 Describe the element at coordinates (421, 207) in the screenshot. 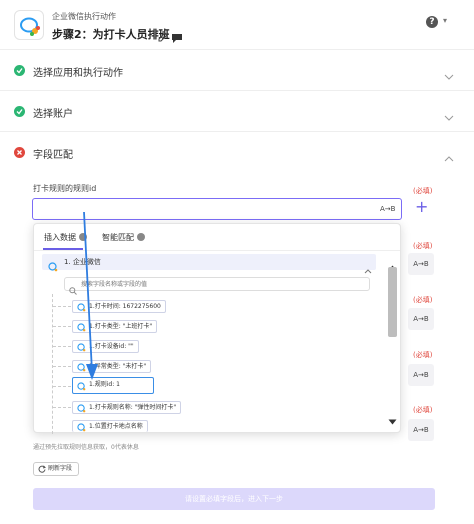

I see `add-field-button: +` at that location.